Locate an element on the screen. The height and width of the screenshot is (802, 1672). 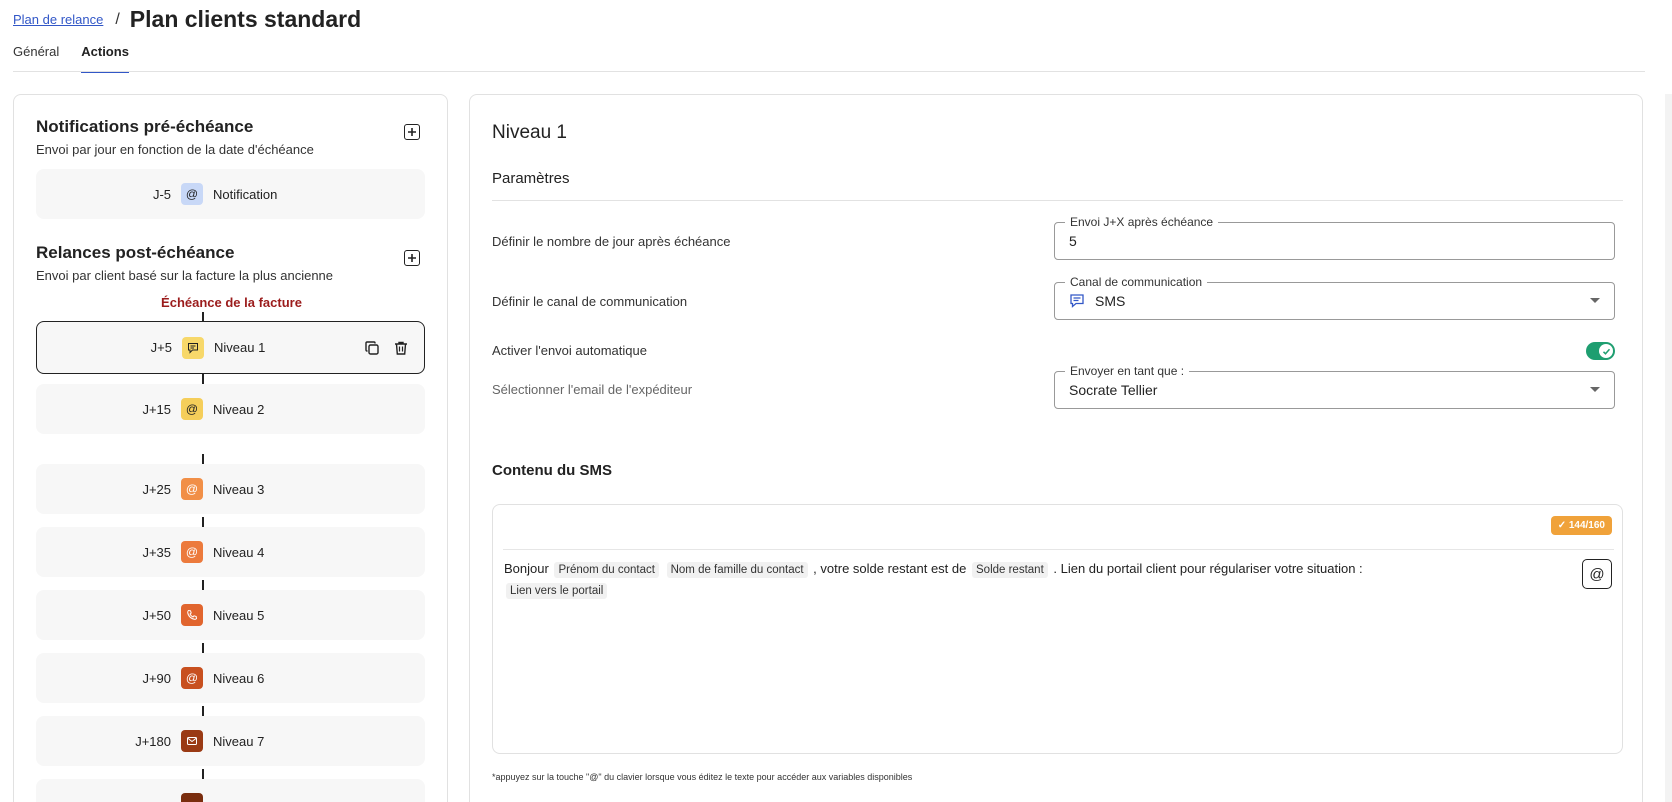
step-actions is located at coordinates (386, 347).